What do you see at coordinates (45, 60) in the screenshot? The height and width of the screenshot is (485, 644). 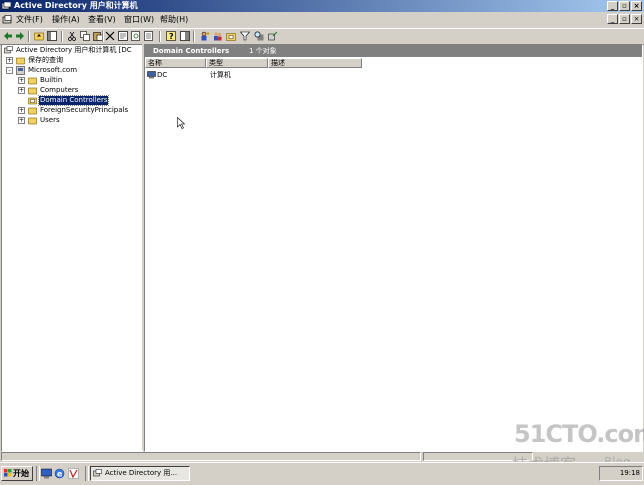 I see `tree-label-saved-queries: 保存的查询` at bounding box center [45, 60].